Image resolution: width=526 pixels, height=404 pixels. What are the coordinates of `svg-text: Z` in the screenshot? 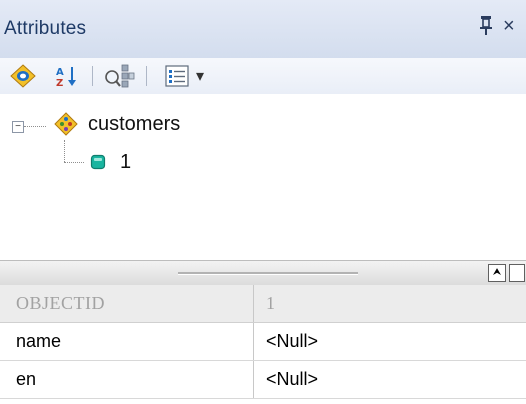 It's located at (59, 83).